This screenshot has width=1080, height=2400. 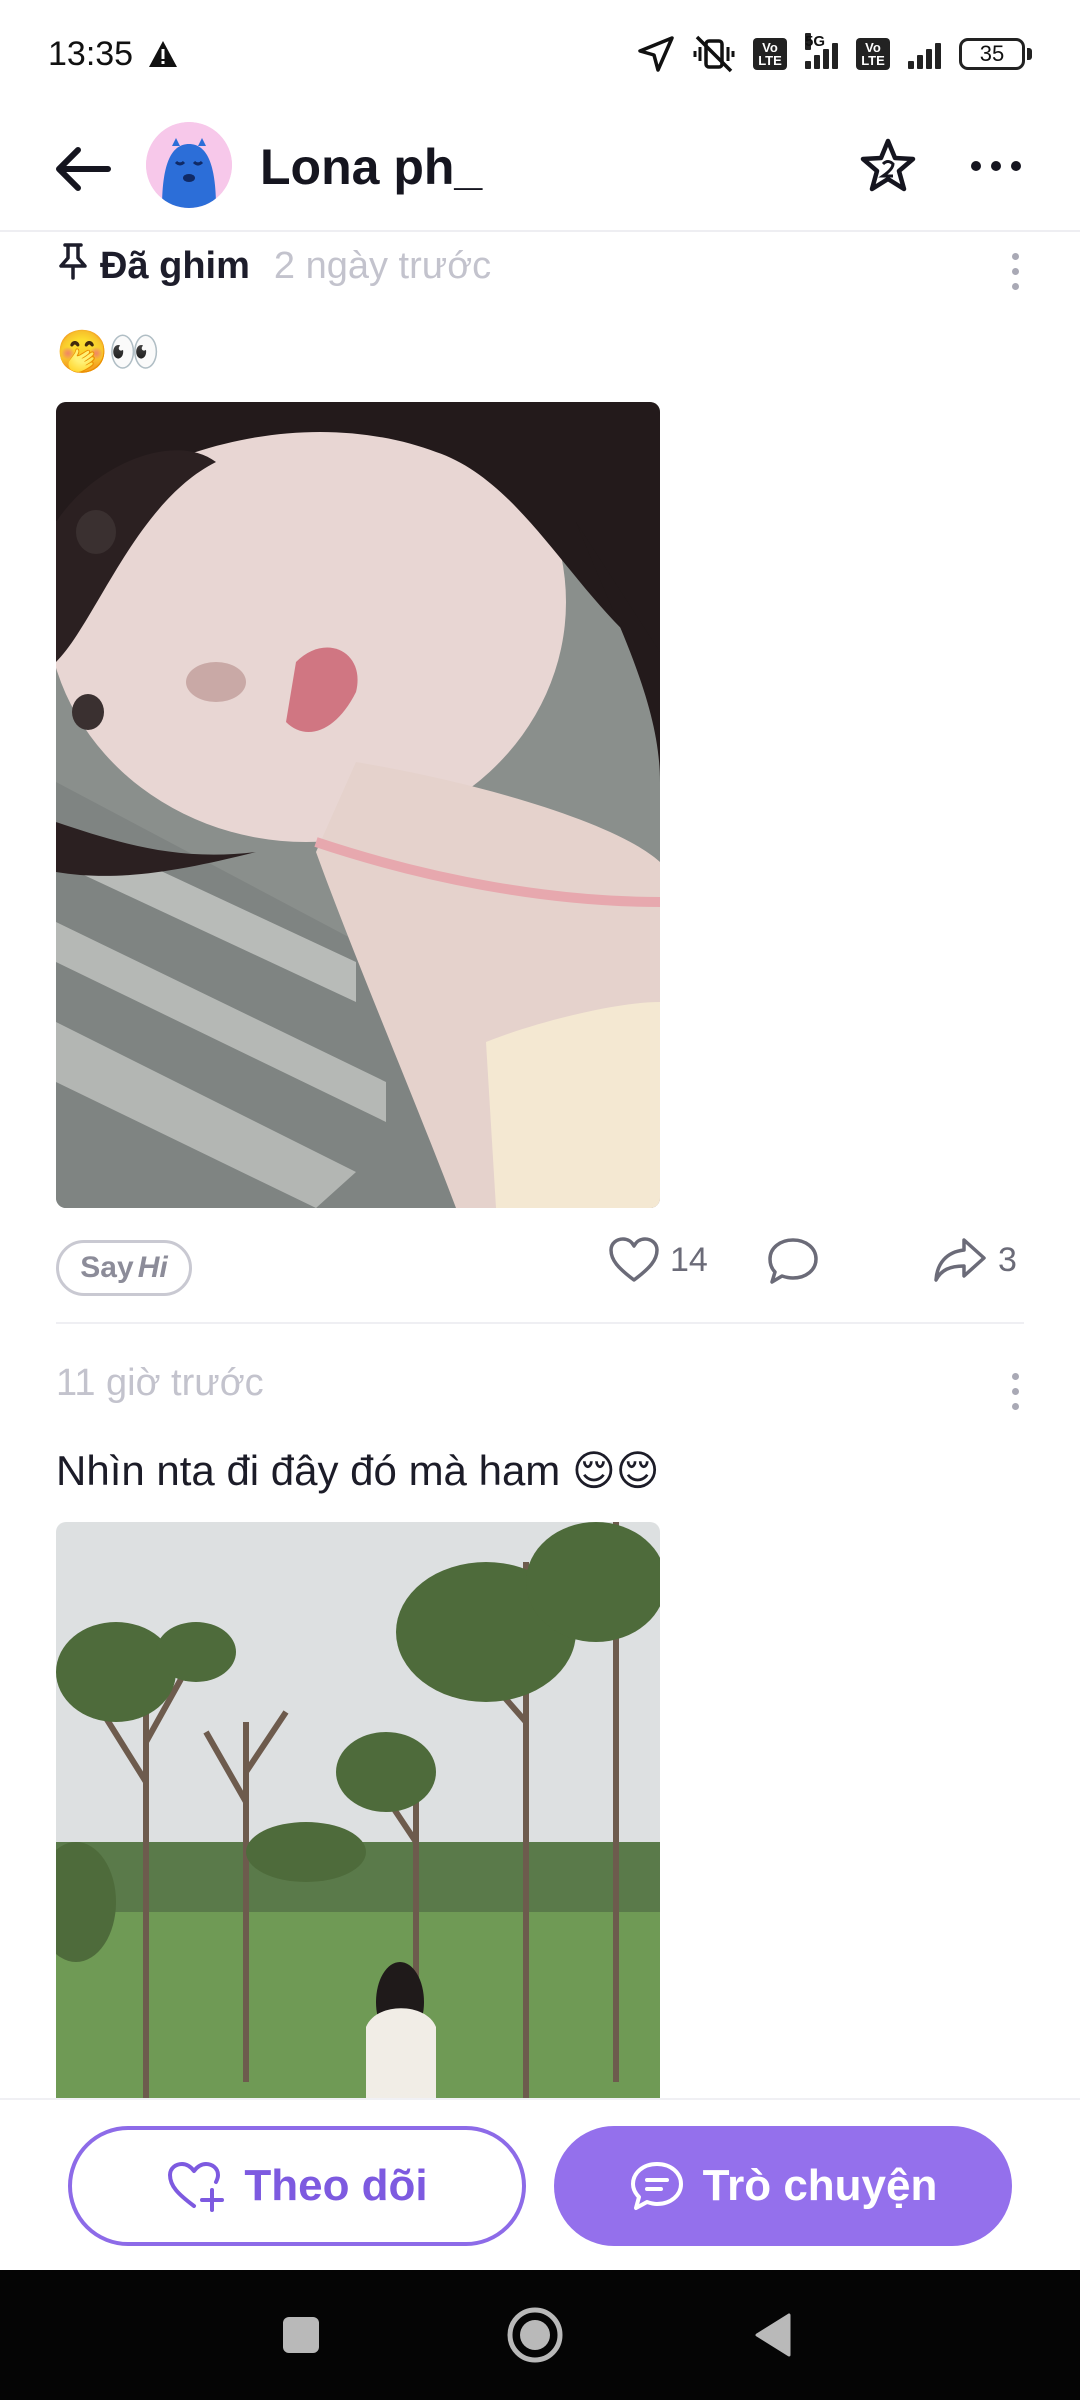 I want to click on favorite-button, so click(x=888, y=166).